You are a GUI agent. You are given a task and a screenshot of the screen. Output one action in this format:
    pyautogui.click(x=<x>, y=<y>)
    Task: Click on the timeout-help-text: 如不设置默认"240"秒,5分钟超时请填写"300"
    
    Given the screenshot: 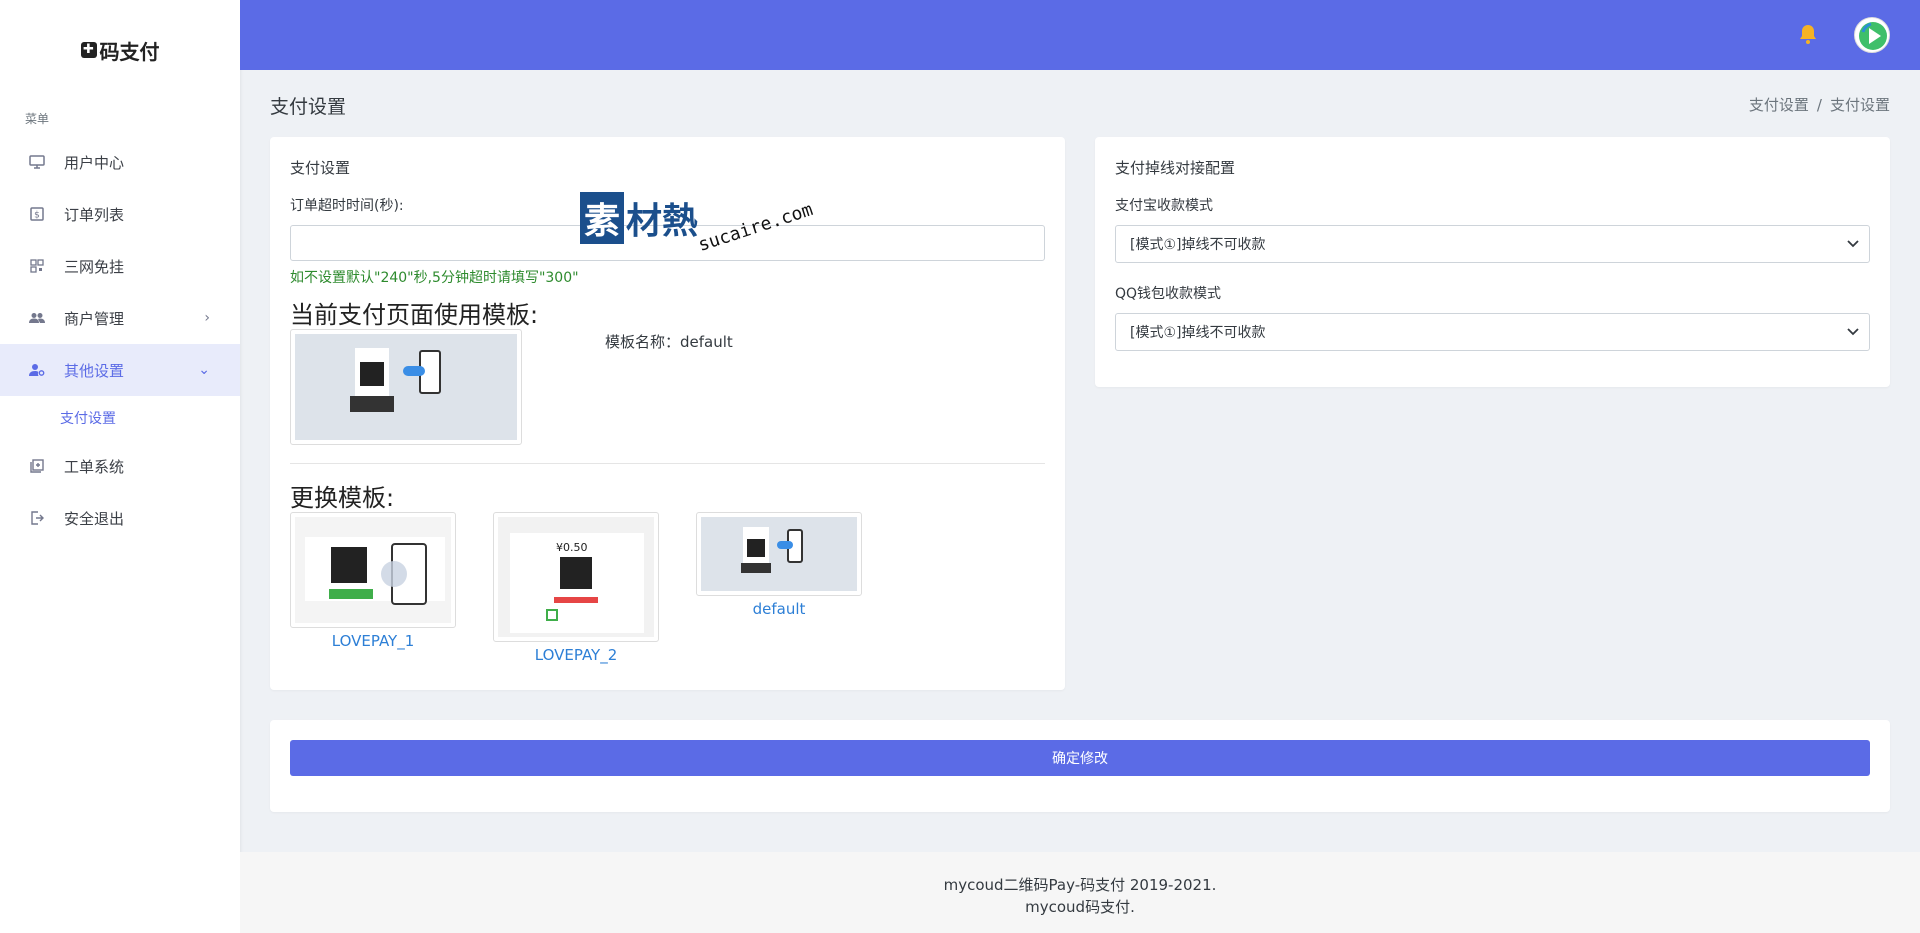 What is the action you would take?
    pyautogui.click(x=434, y=278)
    